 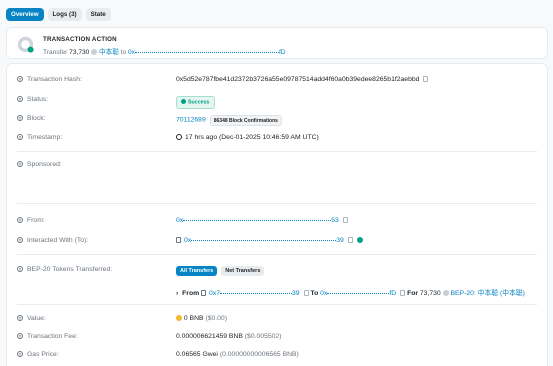 What do you see at coordinates (80, 39) in the screenshot?
I see `transaction-action-title: TRANSACTION ACTION` at bounding box center [80, 39].